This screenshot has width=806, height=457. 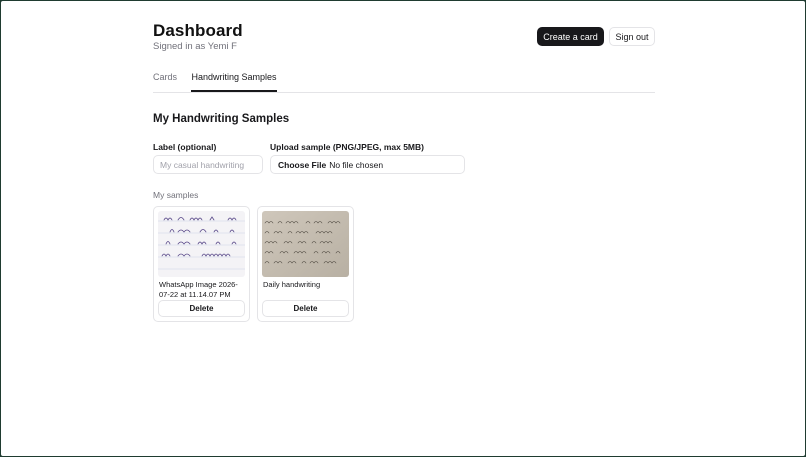 What do you see at coordinates (176, 195) in the screenshot?
I see `samples-heading: My samples` at bounding box center [176, 195].